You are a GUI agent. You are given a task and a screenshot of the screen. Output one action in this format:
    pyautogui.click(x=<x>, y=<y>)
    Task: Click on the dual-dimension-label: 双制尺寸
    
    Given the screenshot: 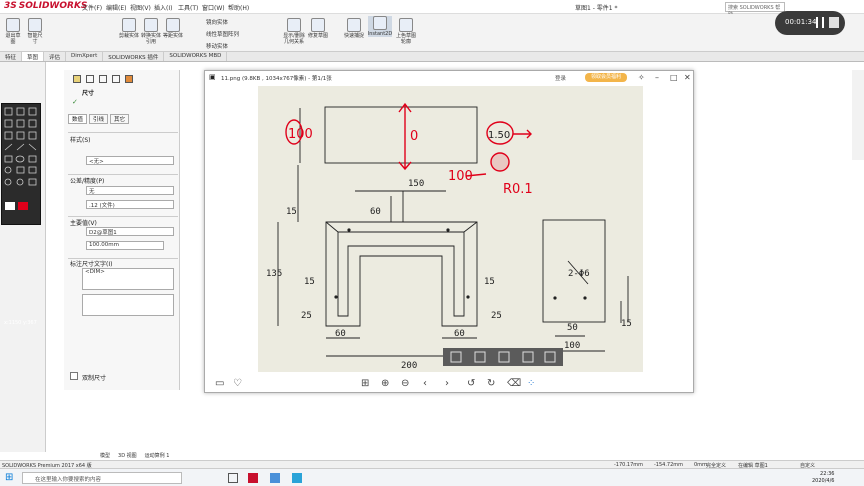 What is the action you would take?
    pyautogui.click(x=94, y=378)
    